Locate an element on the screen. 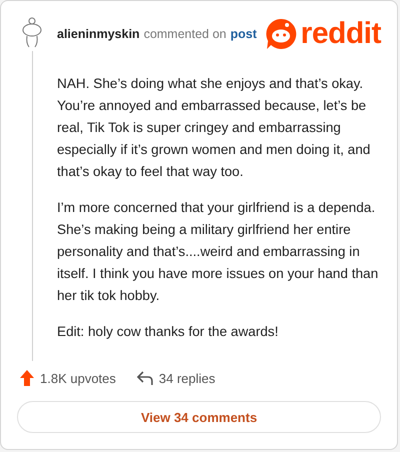 This screenshot has width=400, height=452. logo-icon is located at coordinates (280, 34).